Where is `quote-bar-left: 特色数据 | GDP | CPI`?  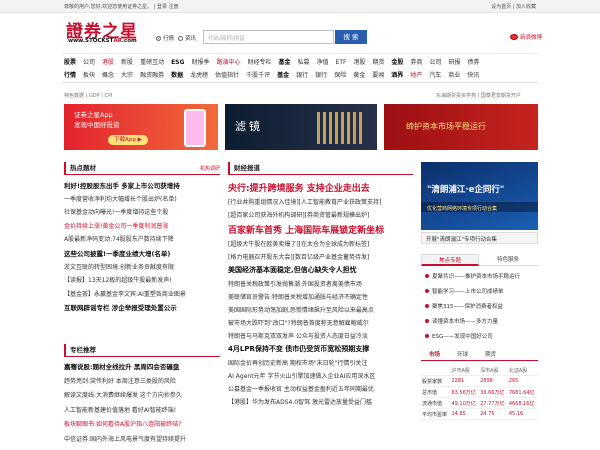
quote-bar-left: 特色数据 | GDP | CPI is located at coordinates (88, 95).